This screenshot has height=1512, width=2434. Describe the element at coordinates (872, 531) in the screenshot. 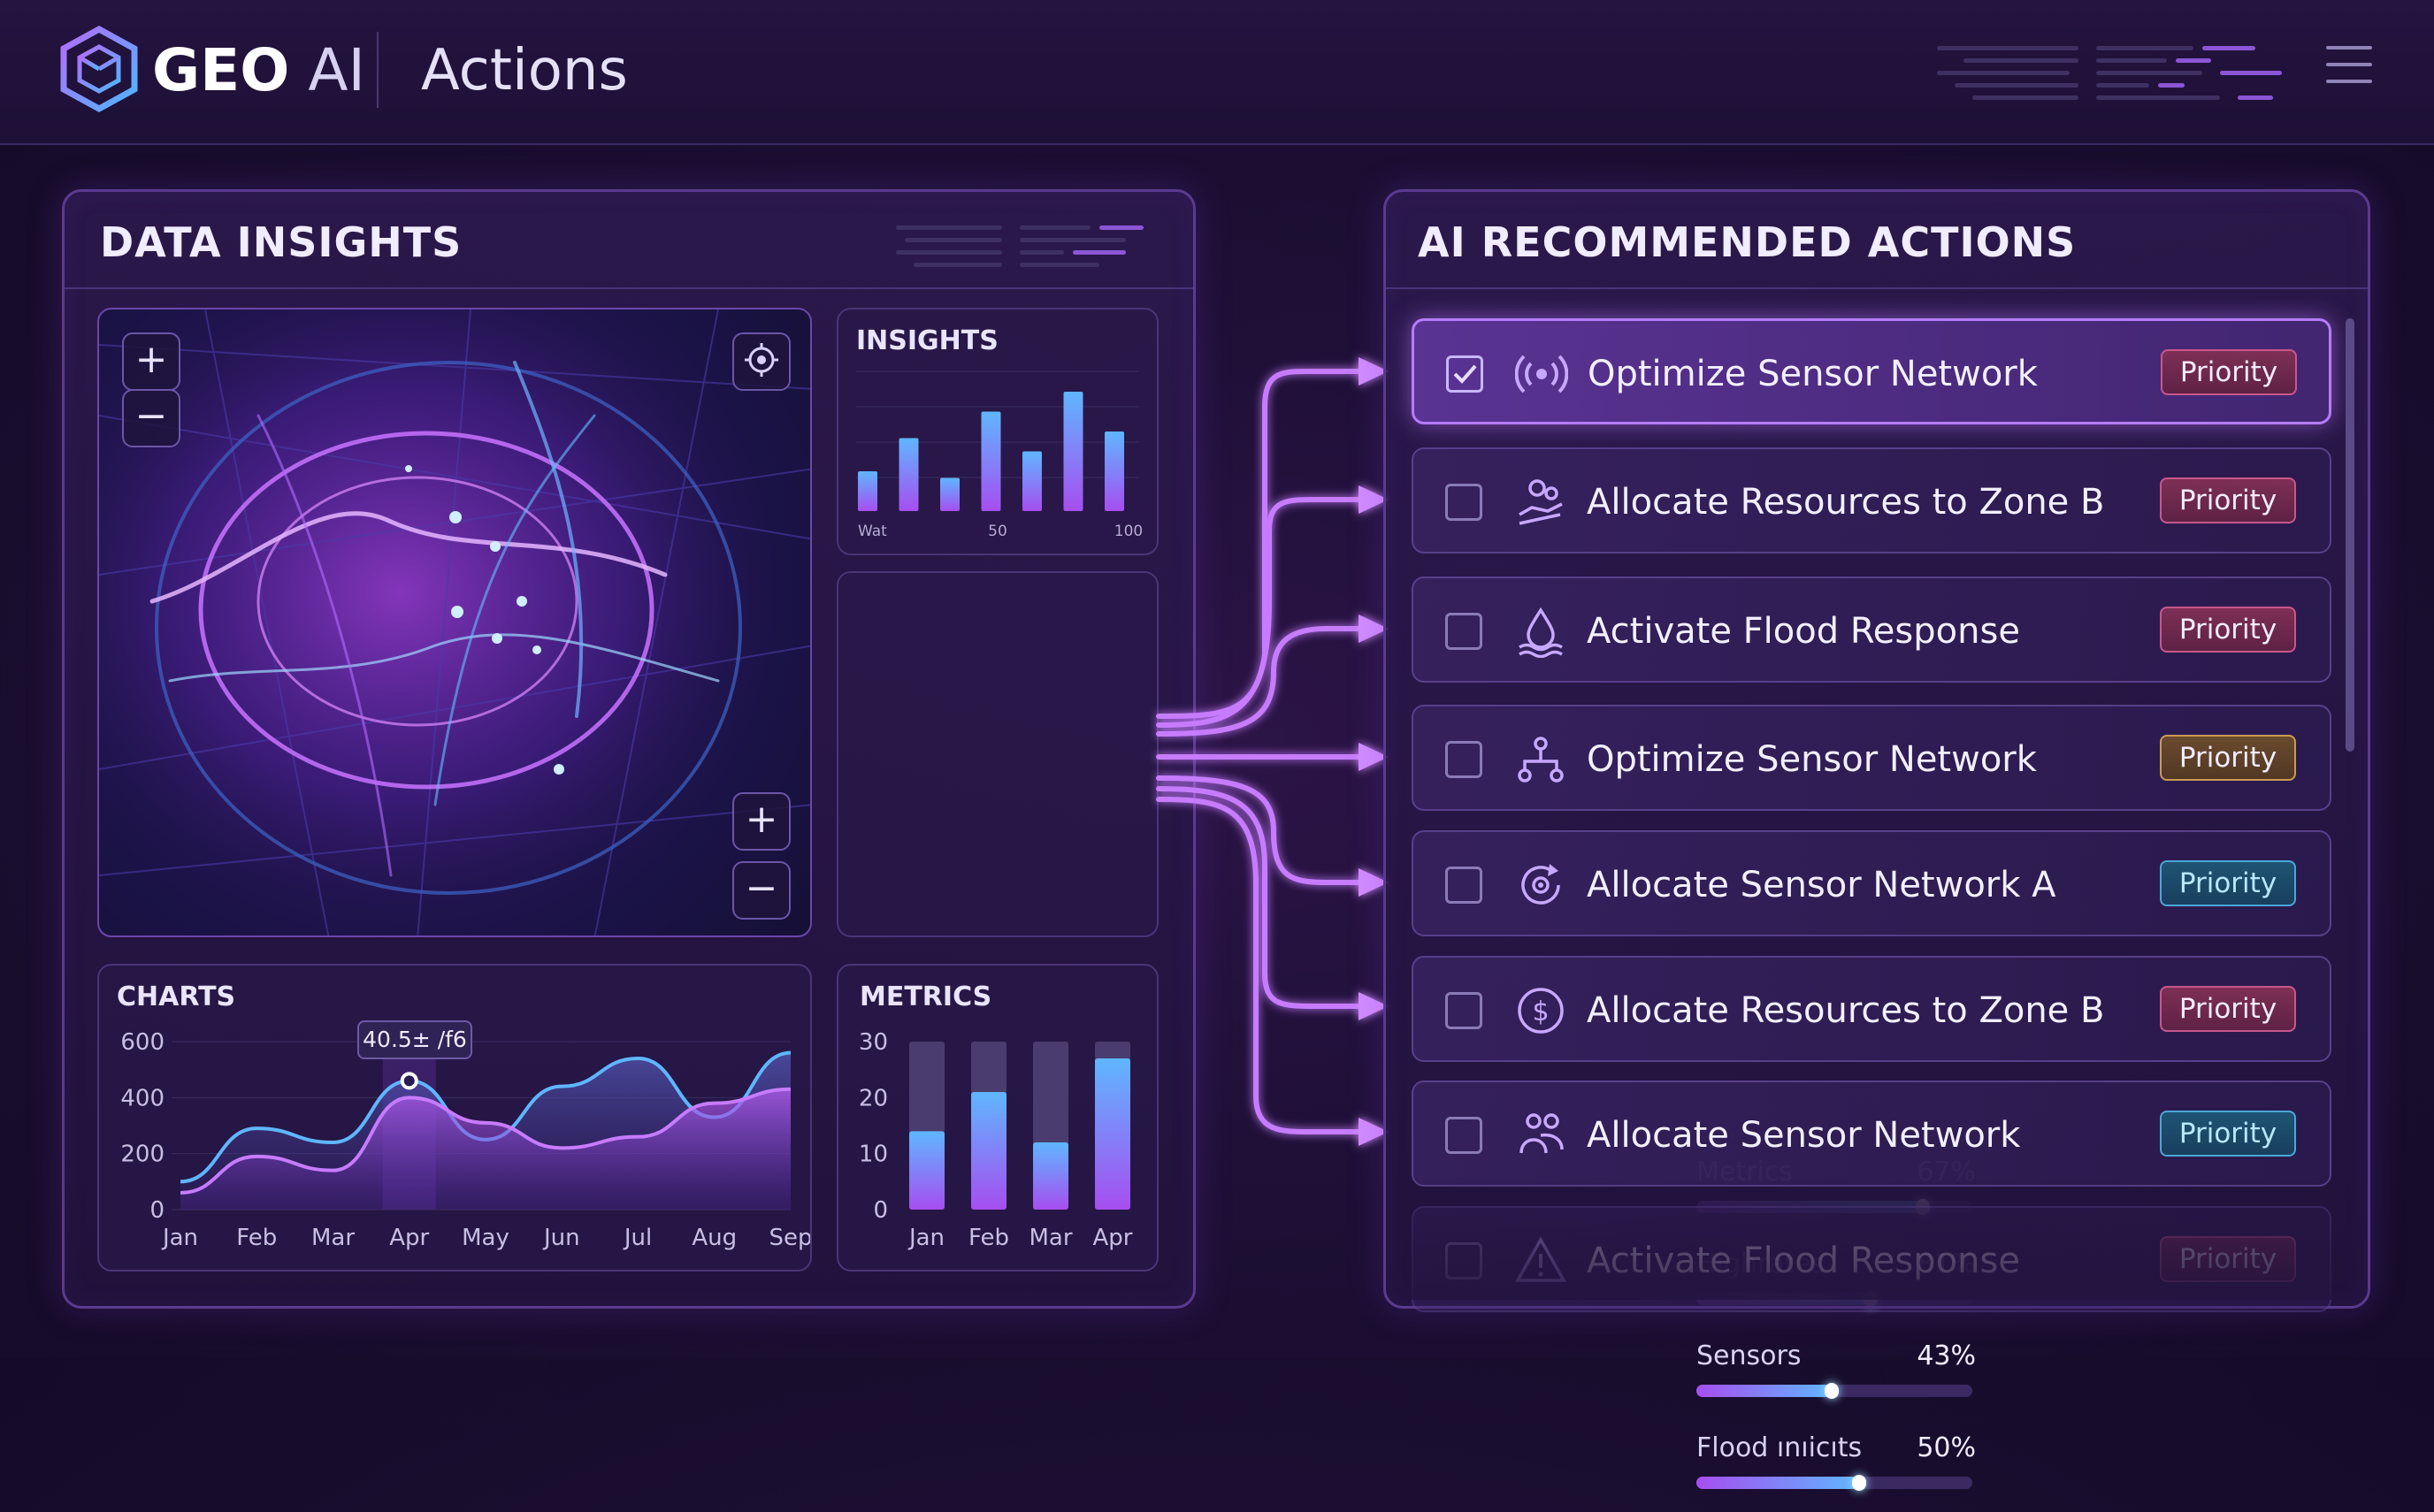

I see `insights-tick-label: Wat` at that location.